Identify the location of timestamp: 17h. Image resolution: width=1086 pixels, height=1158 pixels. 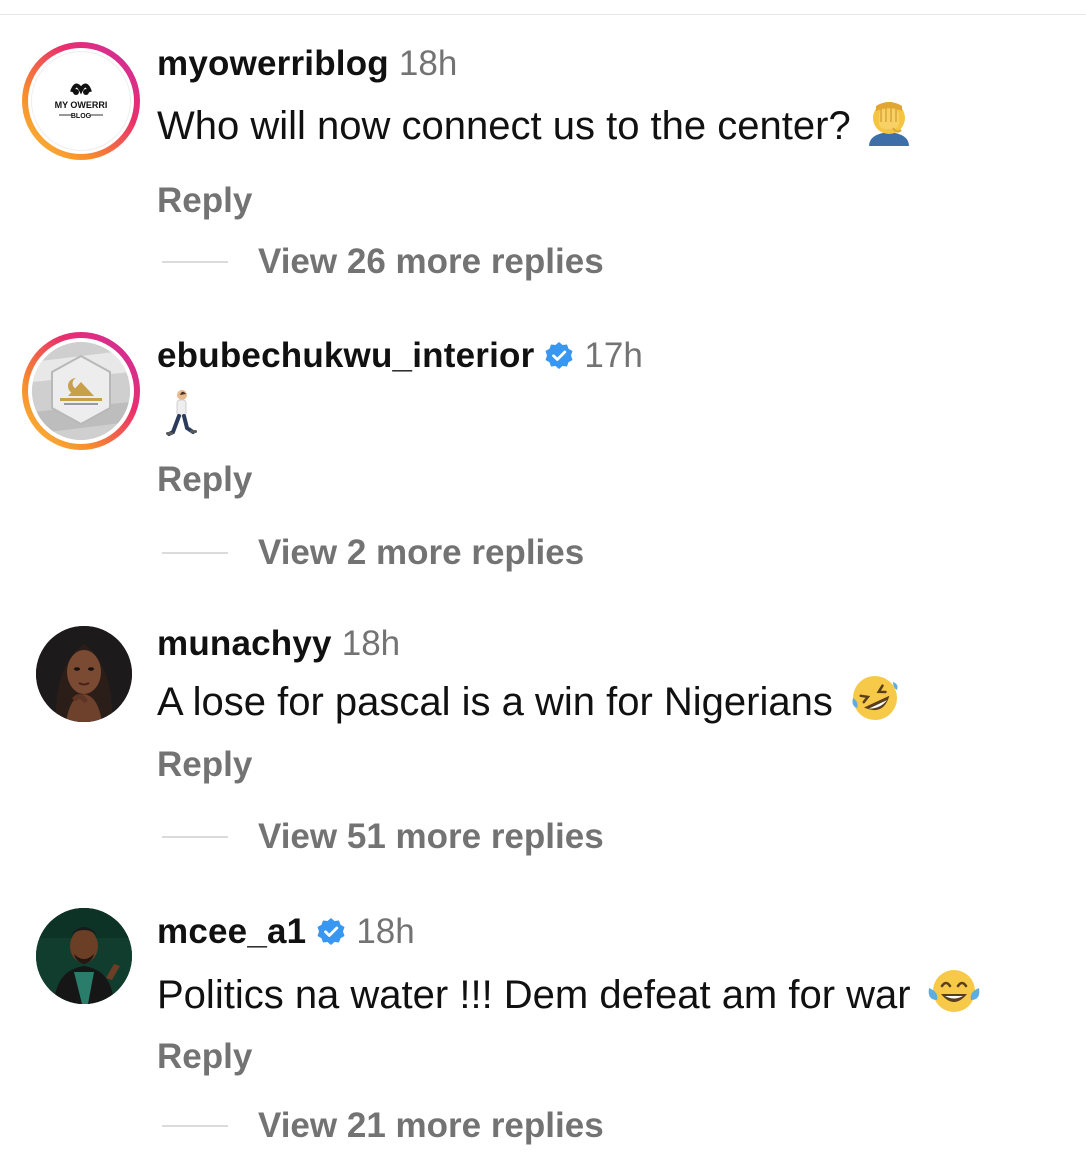
(613, 355).